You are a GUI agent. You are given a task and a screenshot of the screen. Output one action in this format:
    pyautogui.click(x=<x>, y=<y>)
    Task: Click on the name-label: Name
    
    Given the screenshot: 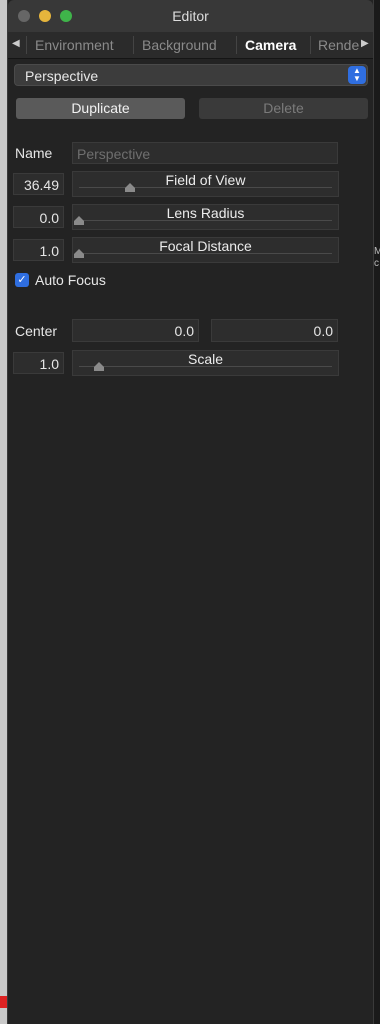 What is the action you would take?
    pyautogui.click(x=34, y=153)
    